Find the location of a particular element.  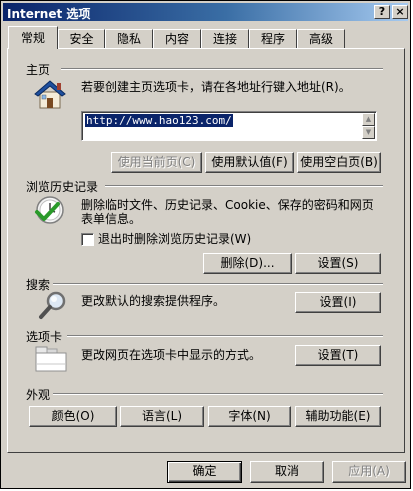

history-settings-button: 设置(S) is located at coordinates (338, 263).